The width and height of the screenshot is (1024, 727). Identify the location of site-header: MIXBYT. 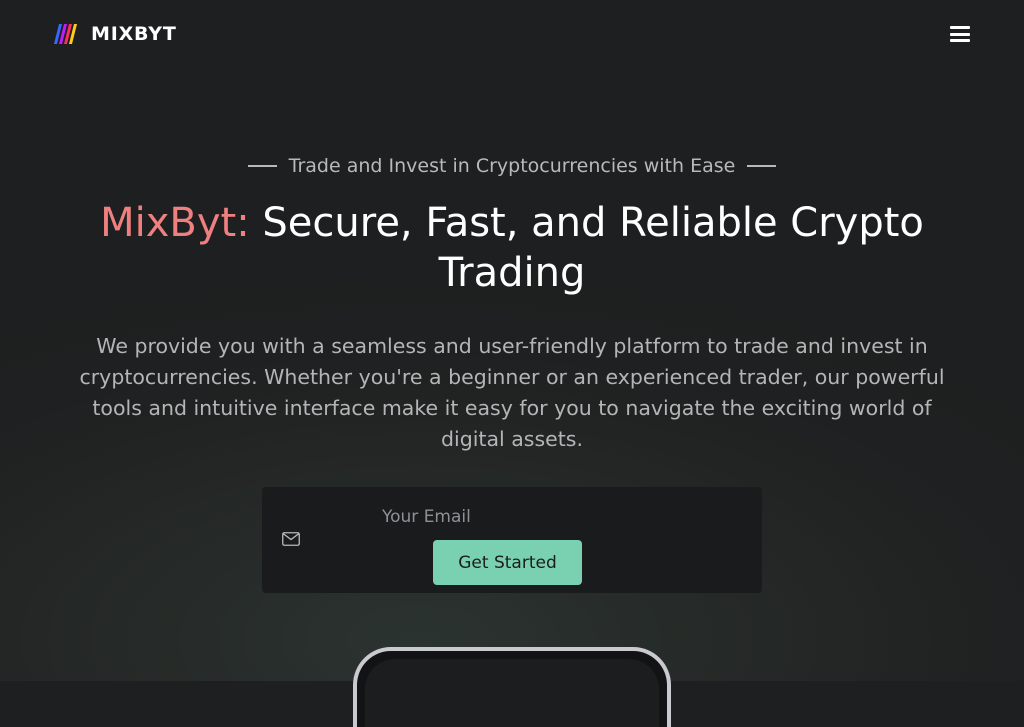
(512, 35).